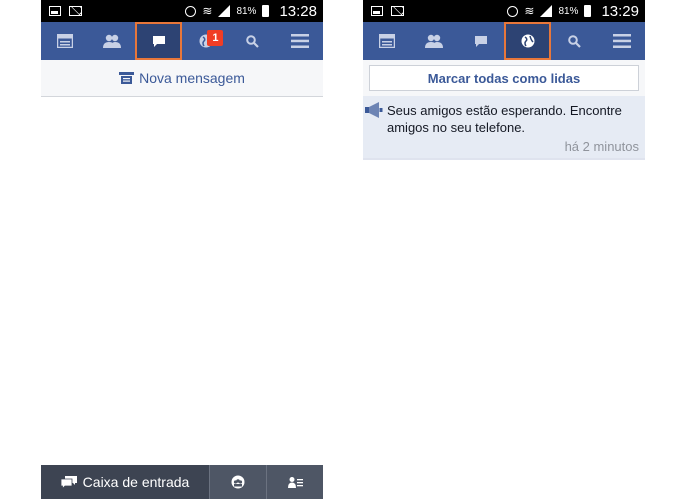  What do you see at coordinates (136, 482) in the screenshot?
I see `inbox-label: Caixa de entrada` at bounding box center [136, 482].